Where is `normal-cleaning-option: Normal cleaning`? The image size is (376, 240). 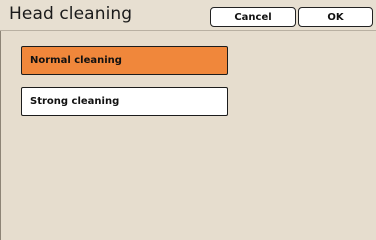
normal-cleaning-option: Normal cleaning is located at coordinates (124, 60).